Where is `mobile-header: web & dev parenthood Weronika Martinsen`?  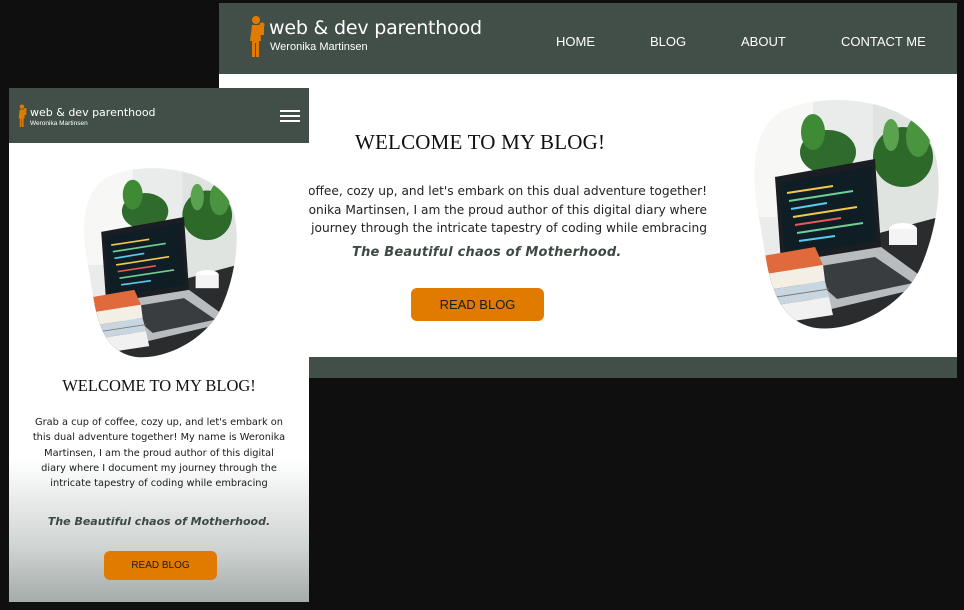
mobile-header: web & dev parenthood Weronika Martinsen is located at coordinates (159, 115).